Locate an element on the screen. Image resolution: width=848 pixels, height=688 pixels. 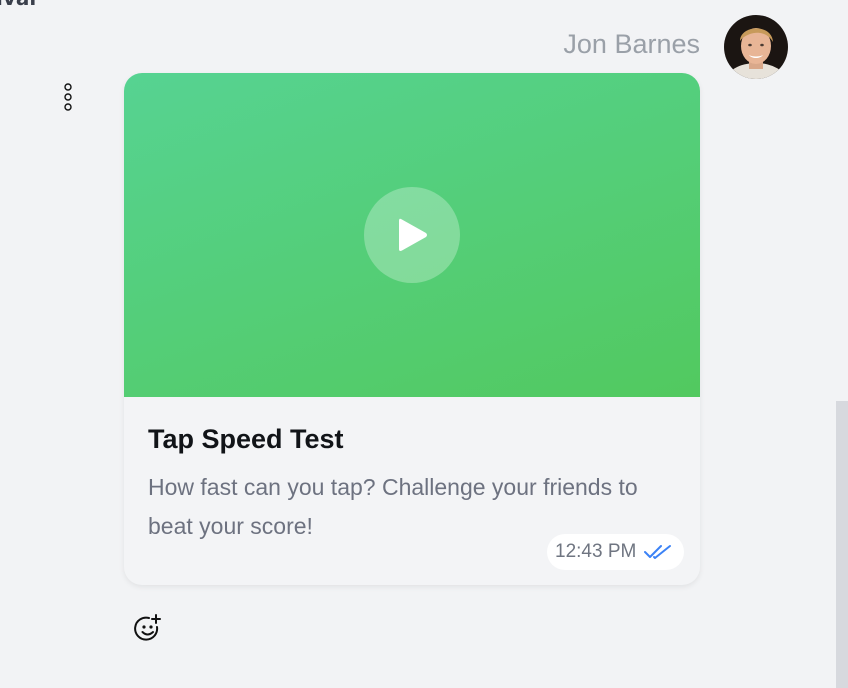
play-button is located at coordinates (412, 235).